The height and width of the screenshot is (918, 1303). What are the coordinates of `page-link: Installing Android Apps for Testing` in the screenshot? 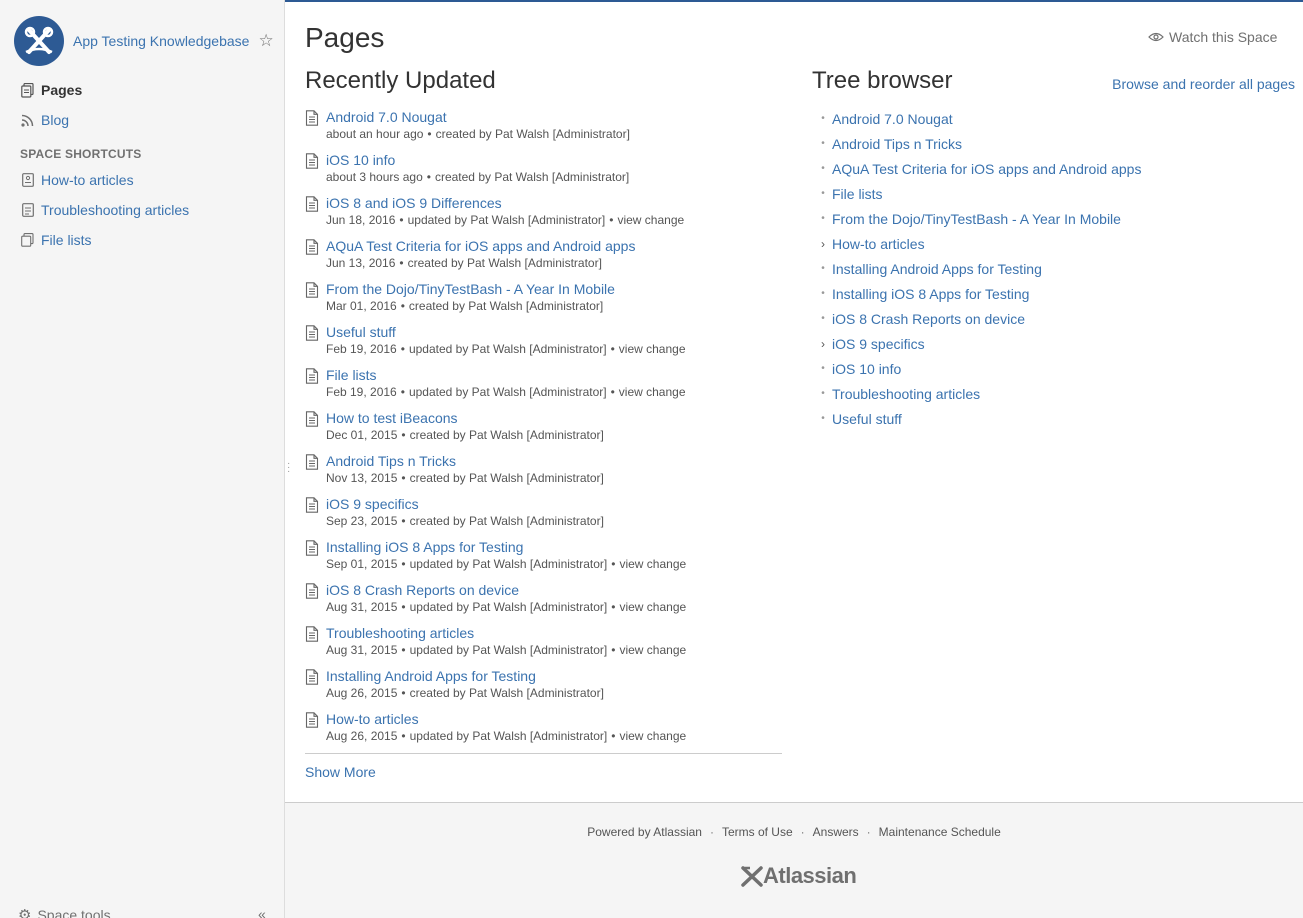 It's located at (465, 676).